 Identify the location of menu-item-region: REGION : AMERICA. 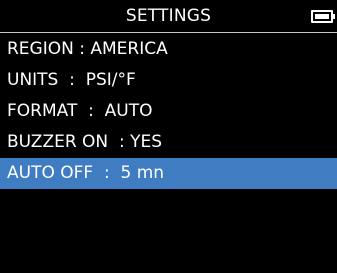
(168, 49).